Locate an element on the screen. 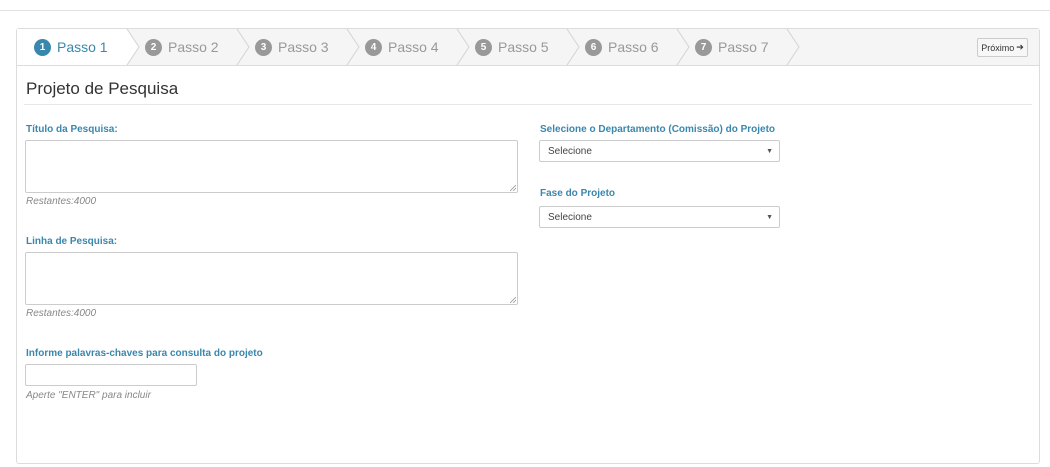  step-number-badge: 6 is located at coordinates (593, 47).